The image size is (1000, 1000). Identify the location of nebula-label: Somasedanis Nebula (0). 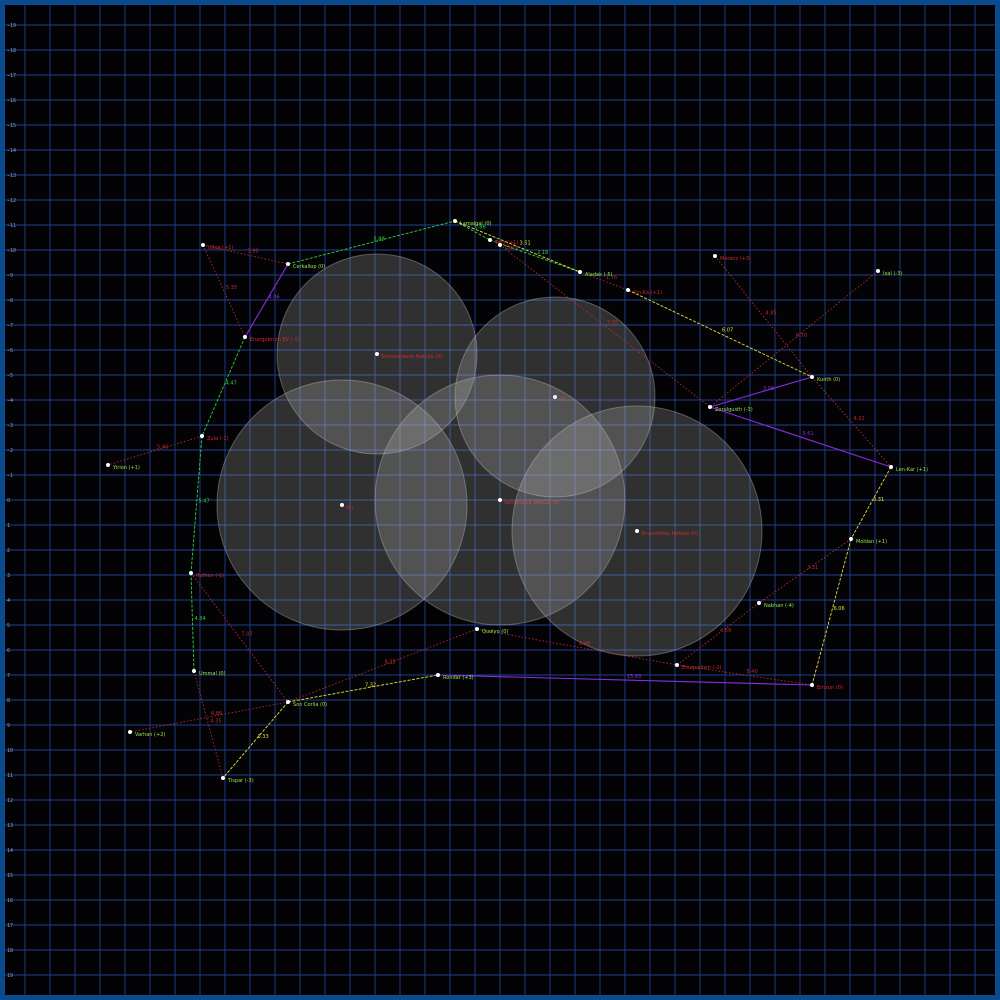
(411, 357).